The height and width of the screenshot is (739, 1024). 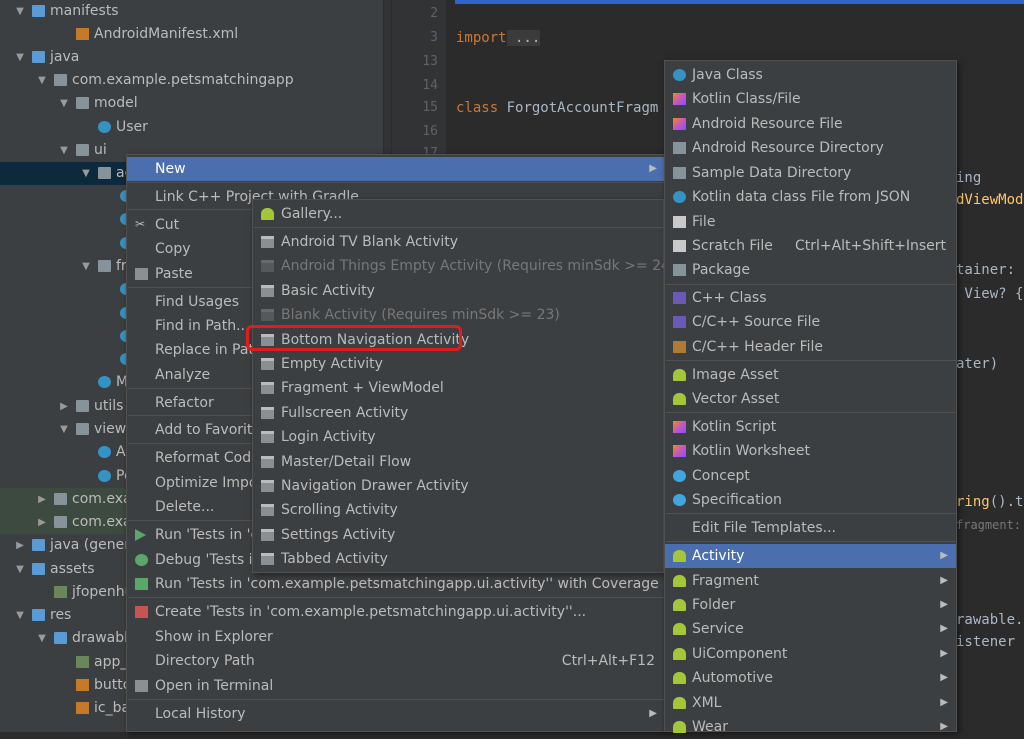 What do you see at coordinates (557, 108) in the screenshot?
I see `code-line-class: class ForgotAccountFragm` at bounding box center [557, 108].